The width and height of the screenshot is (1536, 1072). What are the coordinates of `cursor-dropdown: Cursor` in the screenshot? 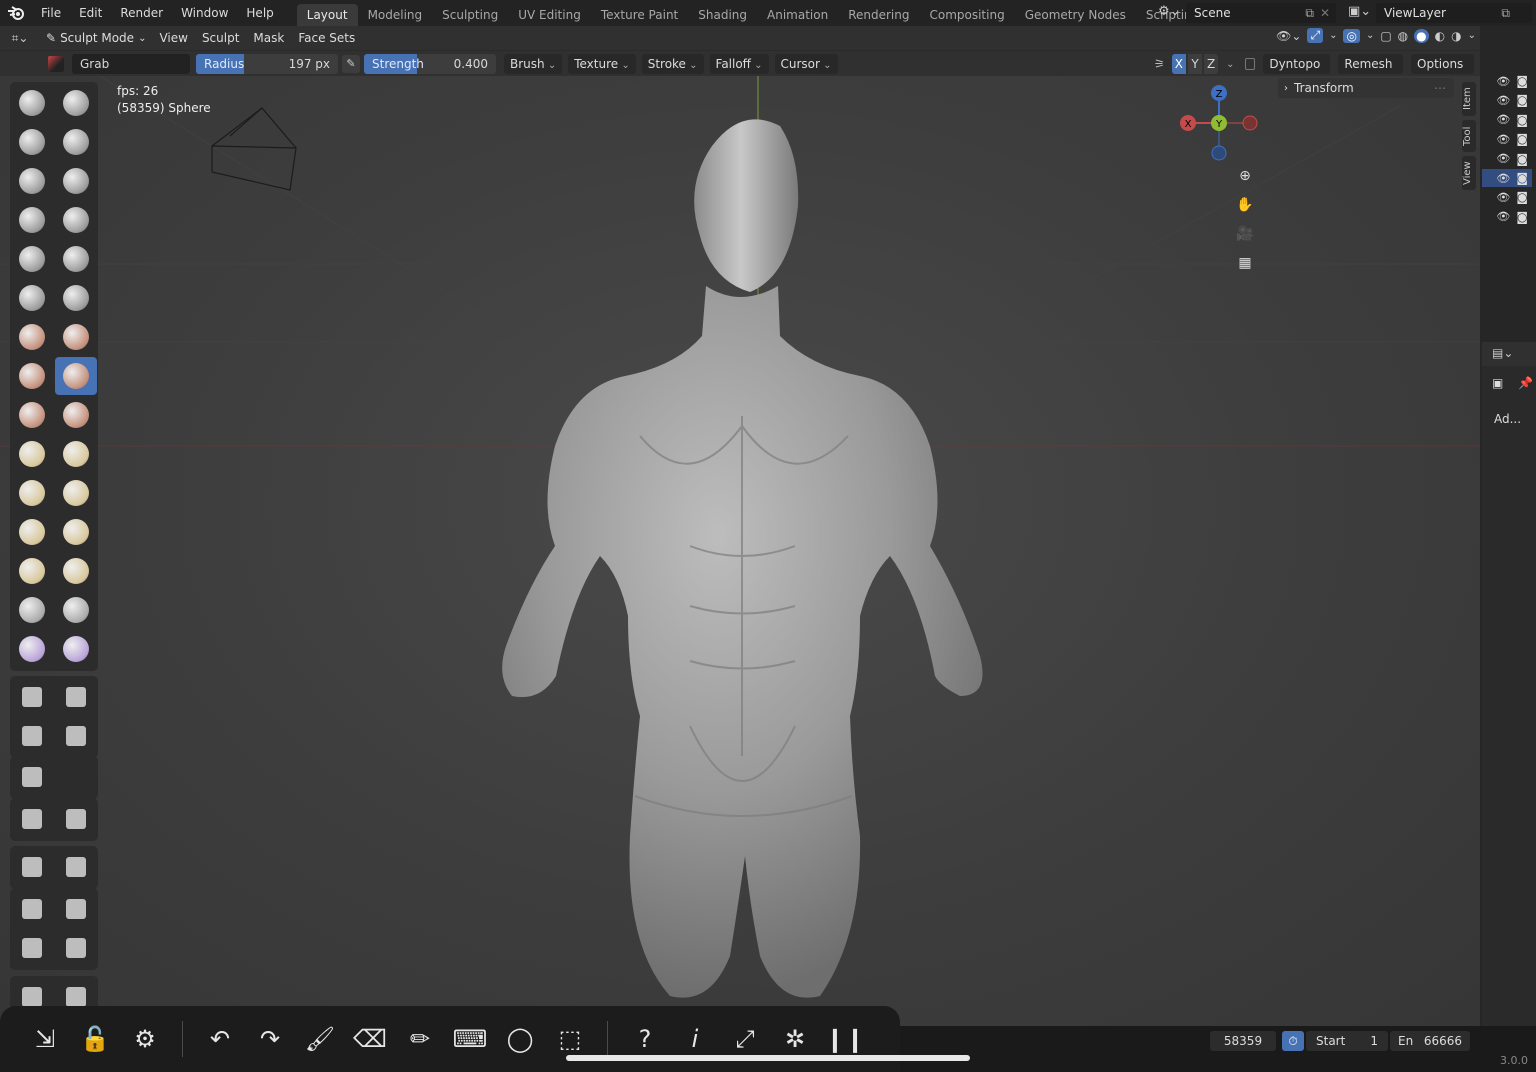 It's located at (806, 63).